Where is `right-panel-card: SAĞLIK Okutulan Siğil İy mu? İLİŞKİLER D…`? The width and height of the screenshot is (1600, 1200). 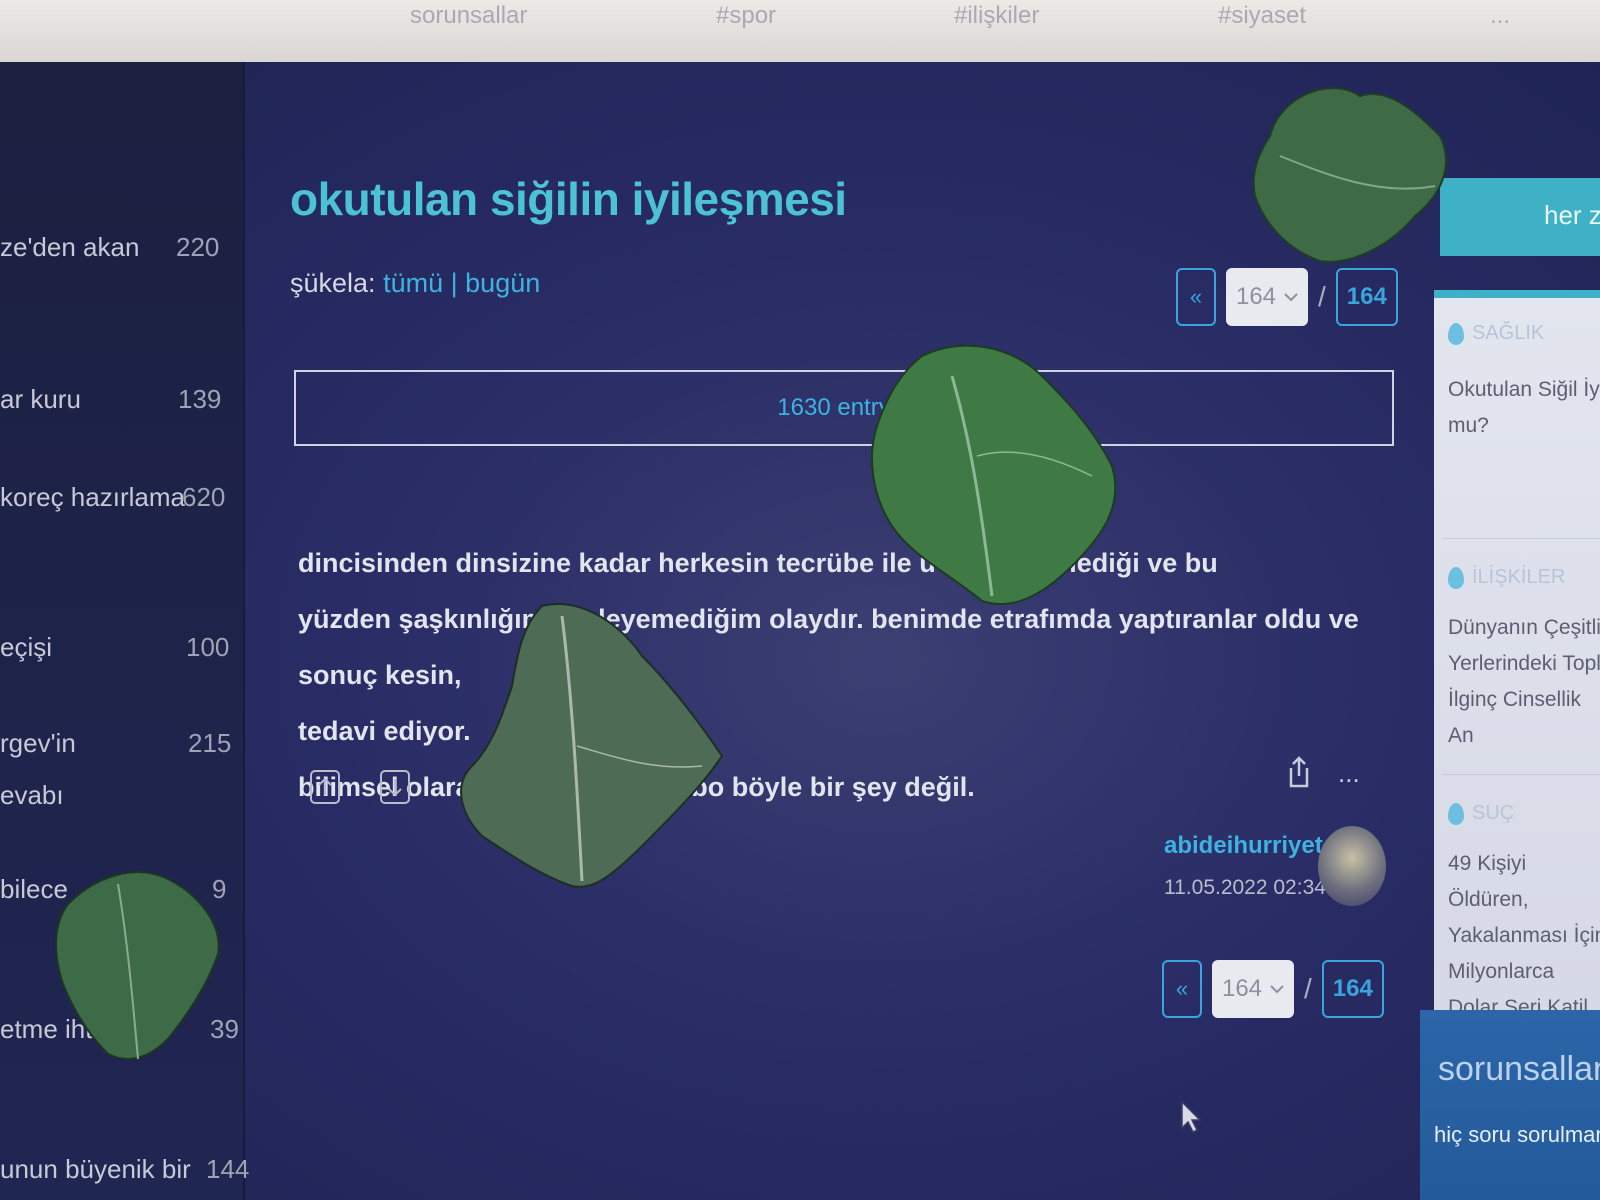 right-panel-card: SAĞLIK Okutulan Siğil İy mu? İLİŞKİLER D… is located at coordinates (1517, 654).